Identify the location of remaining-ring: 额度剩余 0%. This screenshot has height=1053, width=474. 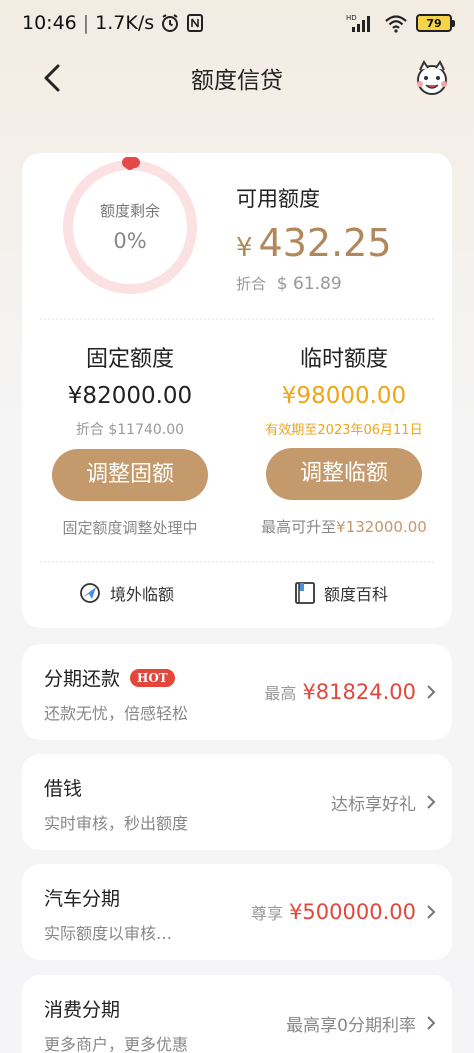
(130, 227).